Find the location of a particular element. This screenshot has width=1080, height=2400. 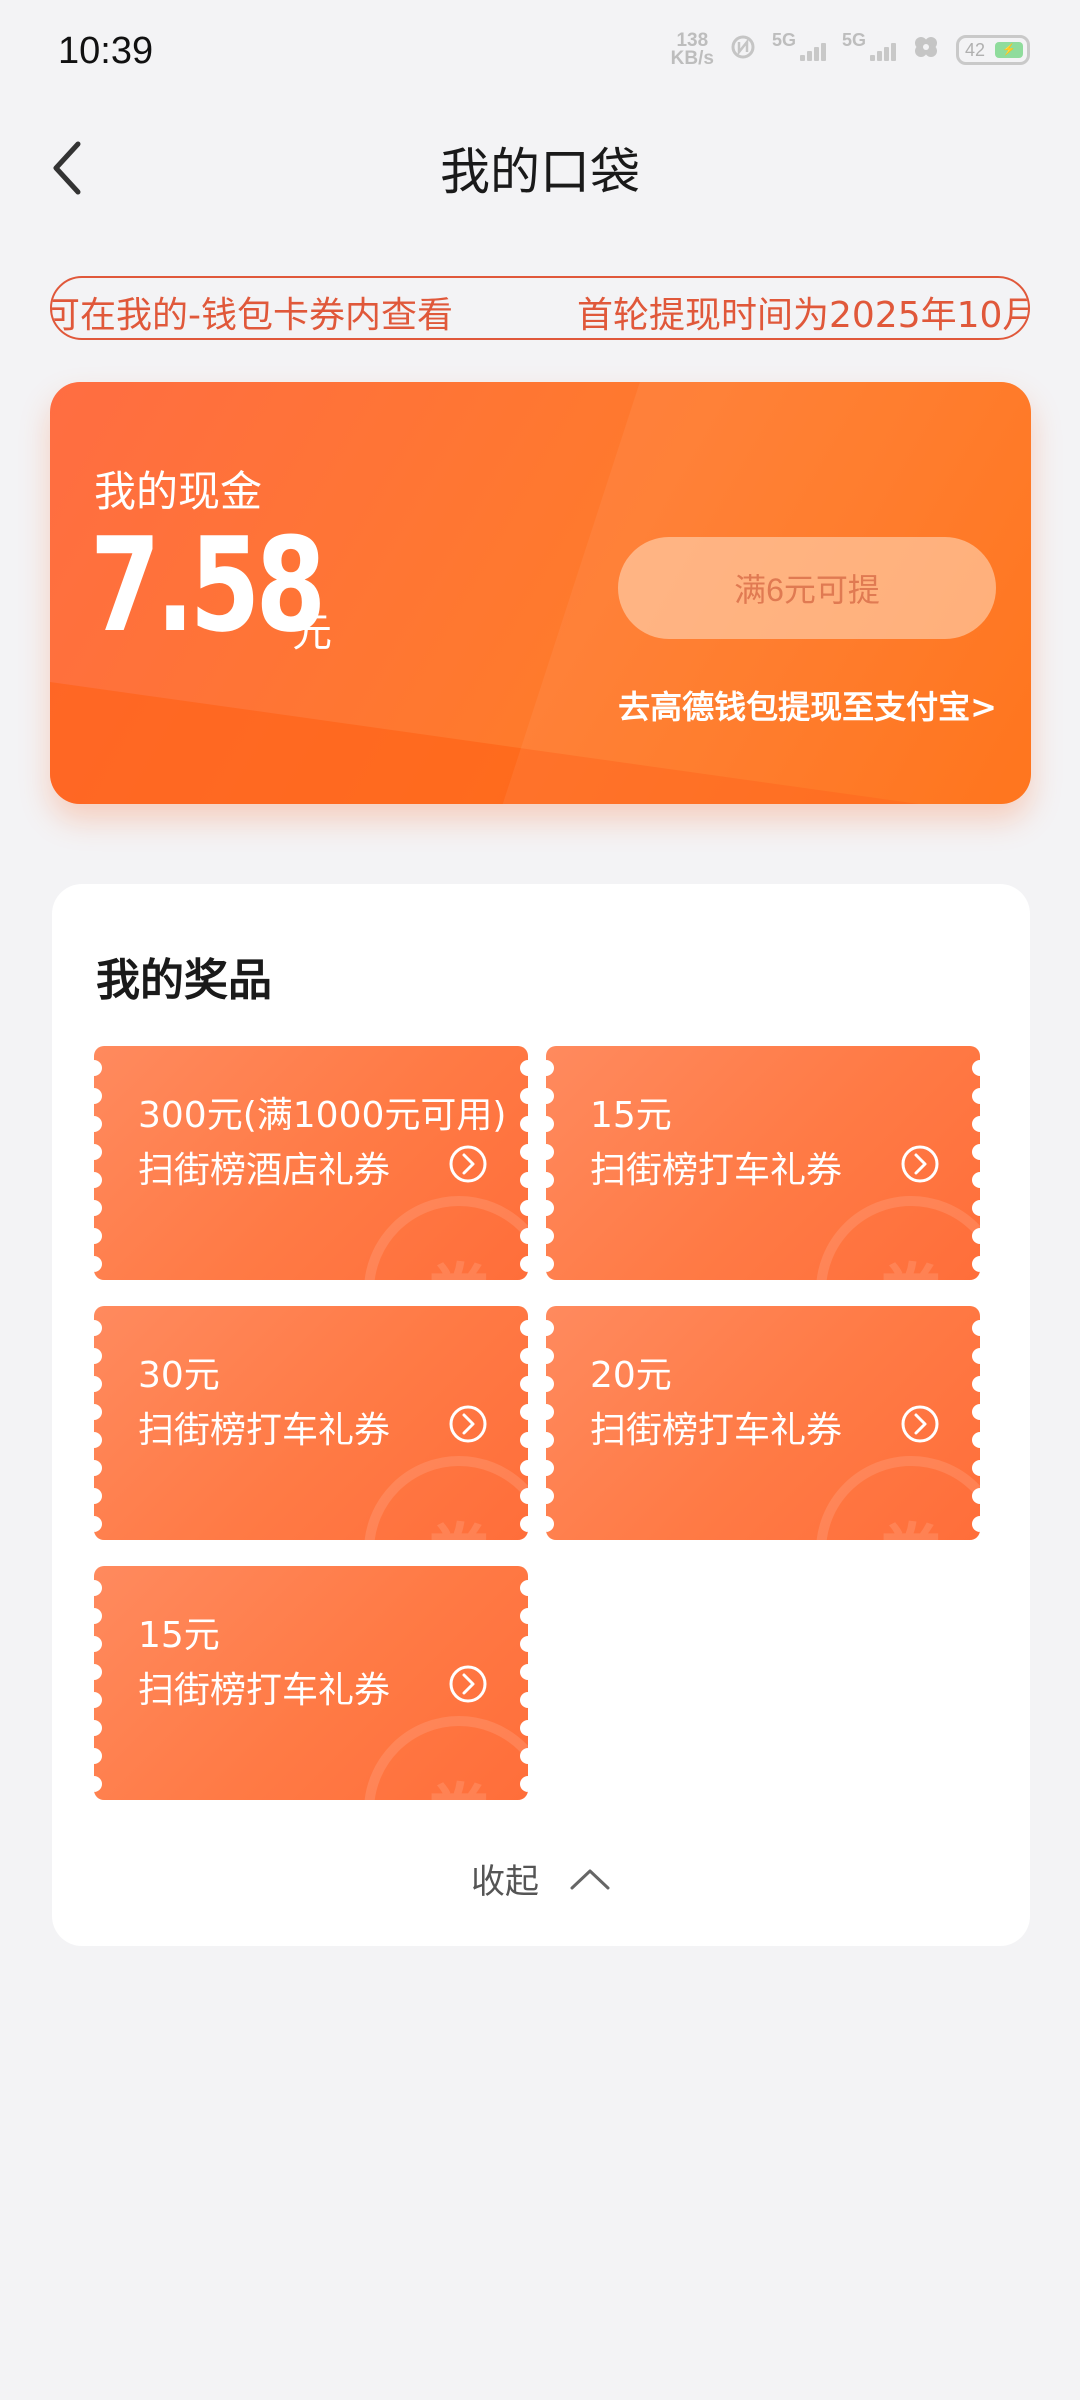

status-bar: 10:39 138 KB/s 5G 5G 42 ⚡ is located at coordinates (540, 55).